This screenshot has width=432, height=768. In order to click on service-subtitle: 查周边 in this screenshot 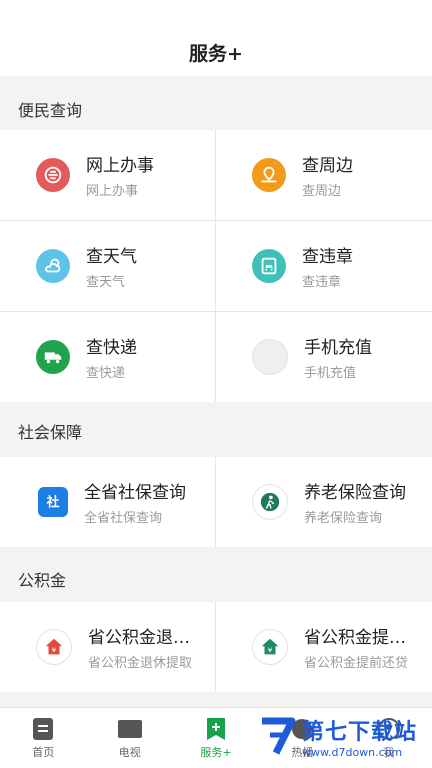, I will do `click(322, 191)`.